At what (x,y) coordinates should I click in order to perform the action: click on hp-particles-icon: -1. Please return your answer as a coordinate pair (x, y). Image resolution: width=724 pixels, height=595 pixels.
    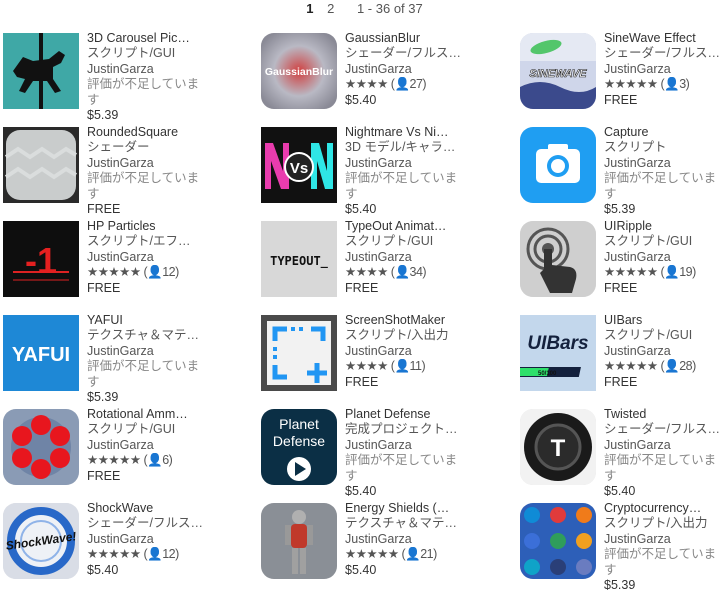
    Looking at the image, I should click on (41, 259).